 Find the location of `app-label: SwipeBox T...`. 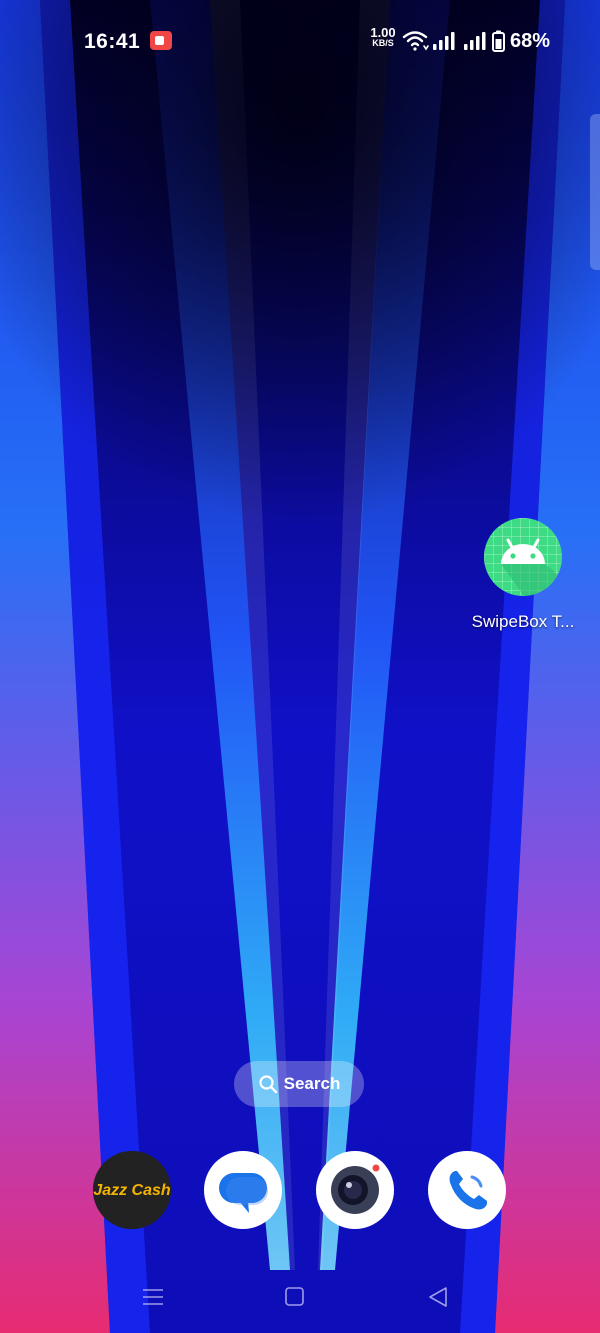

app-label: SwipeBox T... is located at coordinates (523, 621).